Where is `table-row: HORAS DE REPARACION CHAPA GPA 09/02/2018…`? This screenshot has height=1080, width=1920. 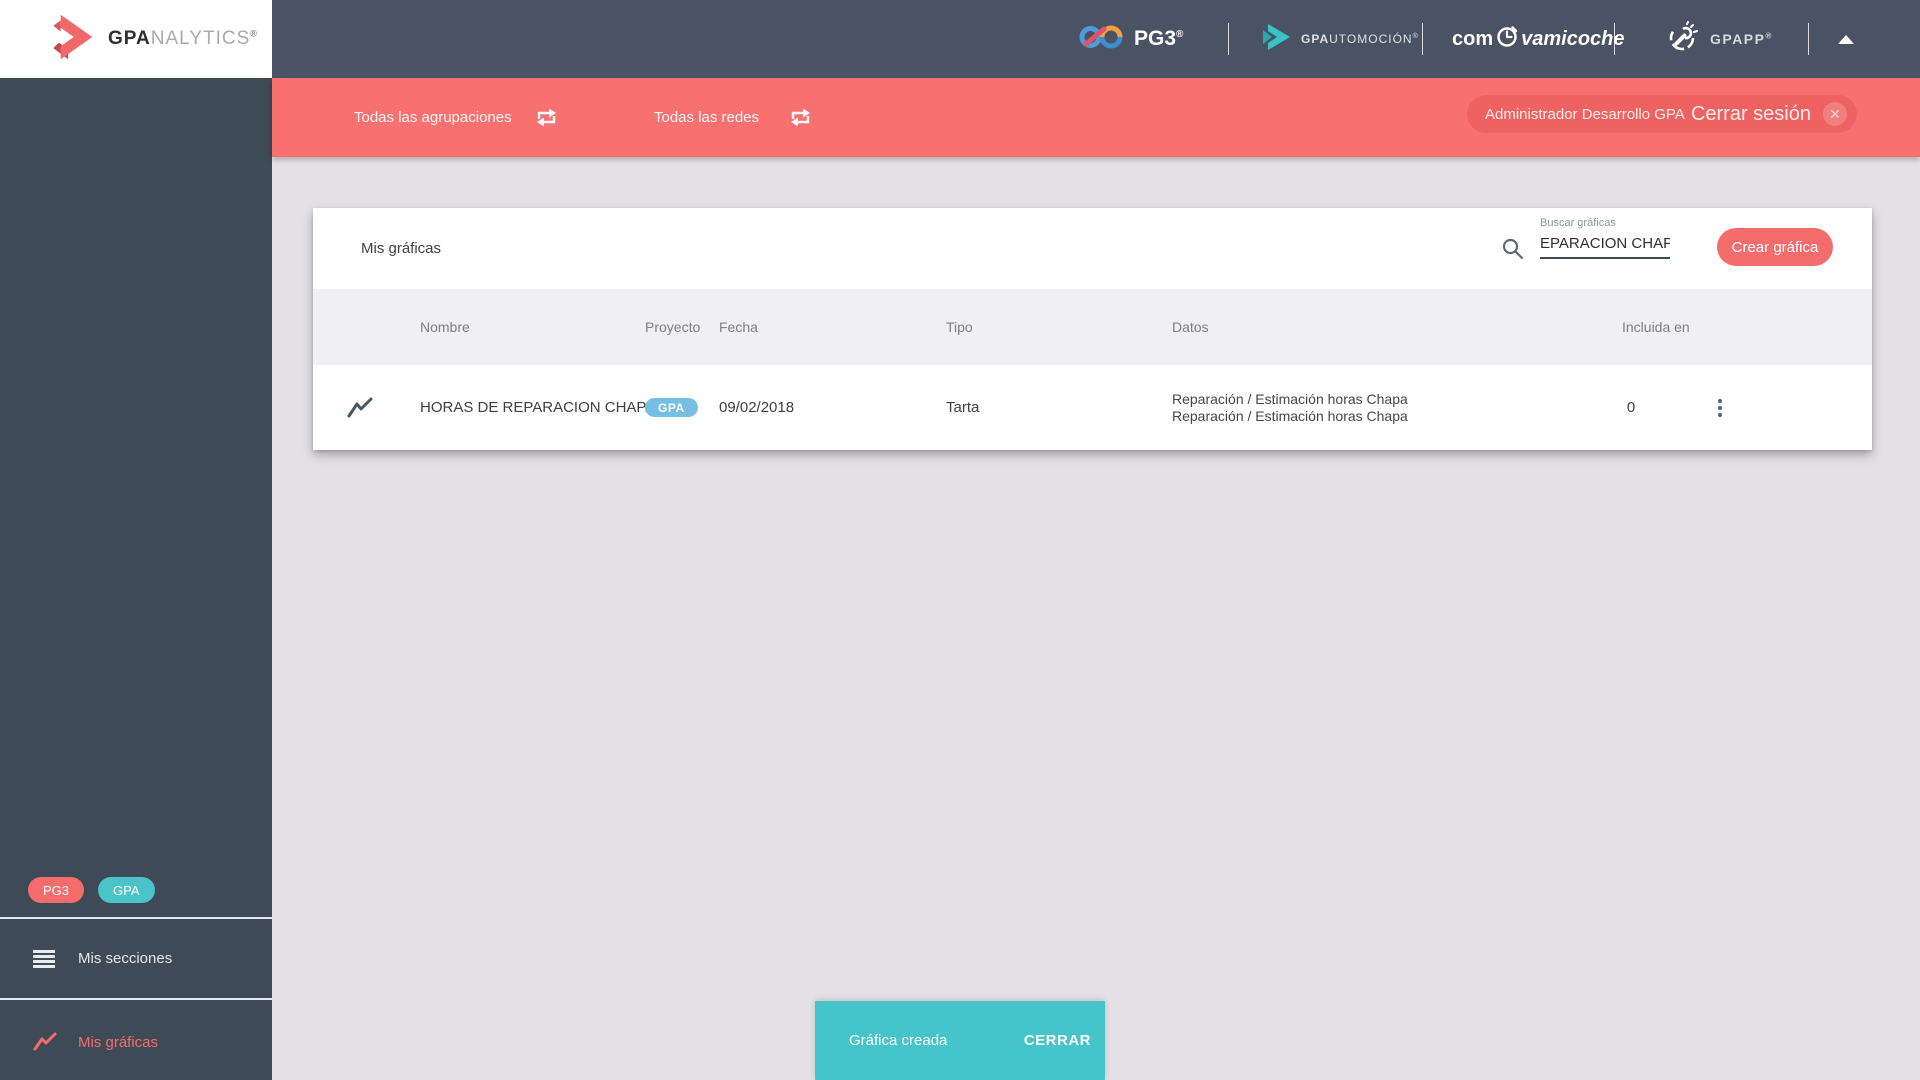 table-row: HORAS DE REPARACION CHAPA GPA 09/02/2018… is located at coordinates (1092, 407).